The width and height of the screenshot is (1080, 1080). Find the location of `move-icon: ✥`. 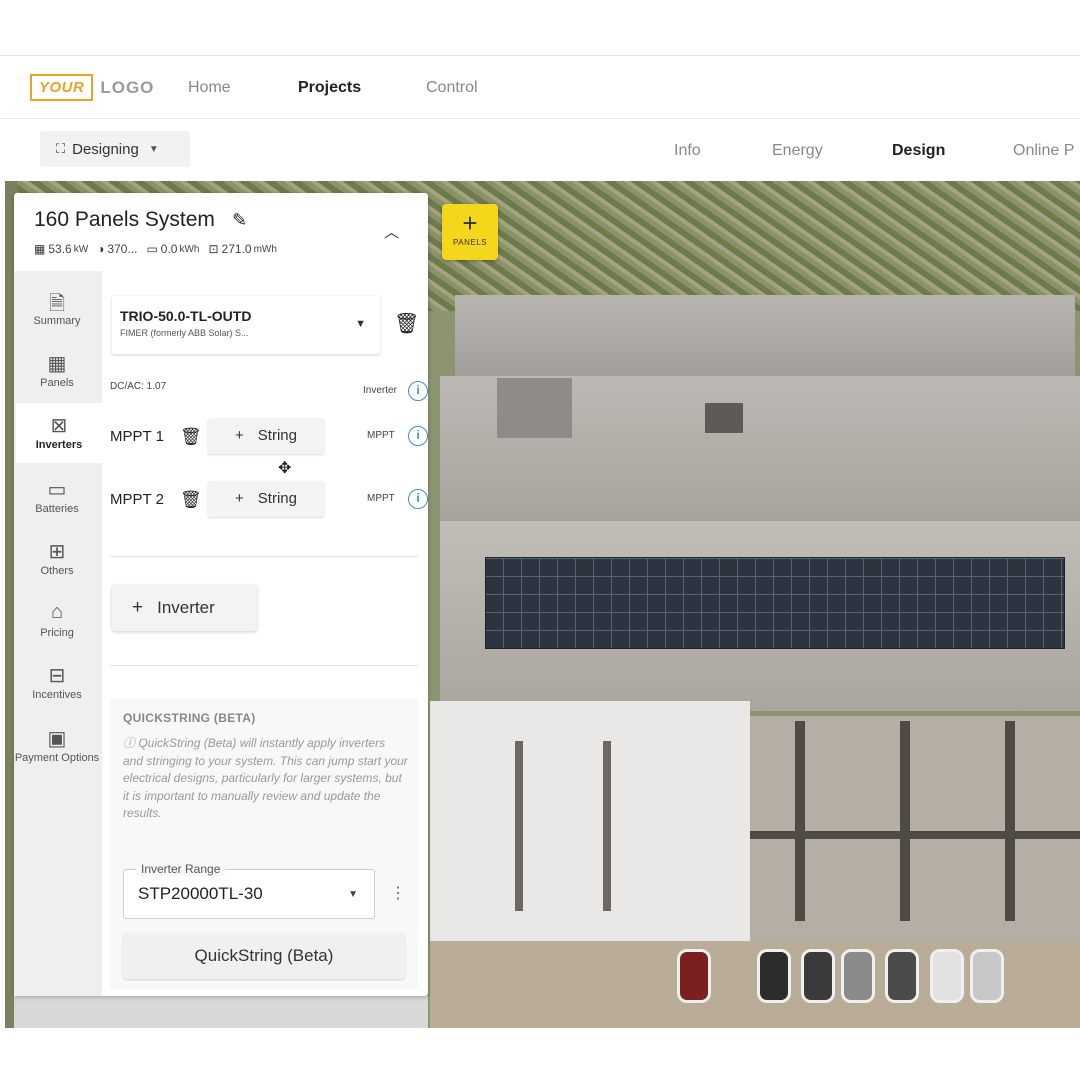

move-icon: ✥ is located at coordinates (285, 468).